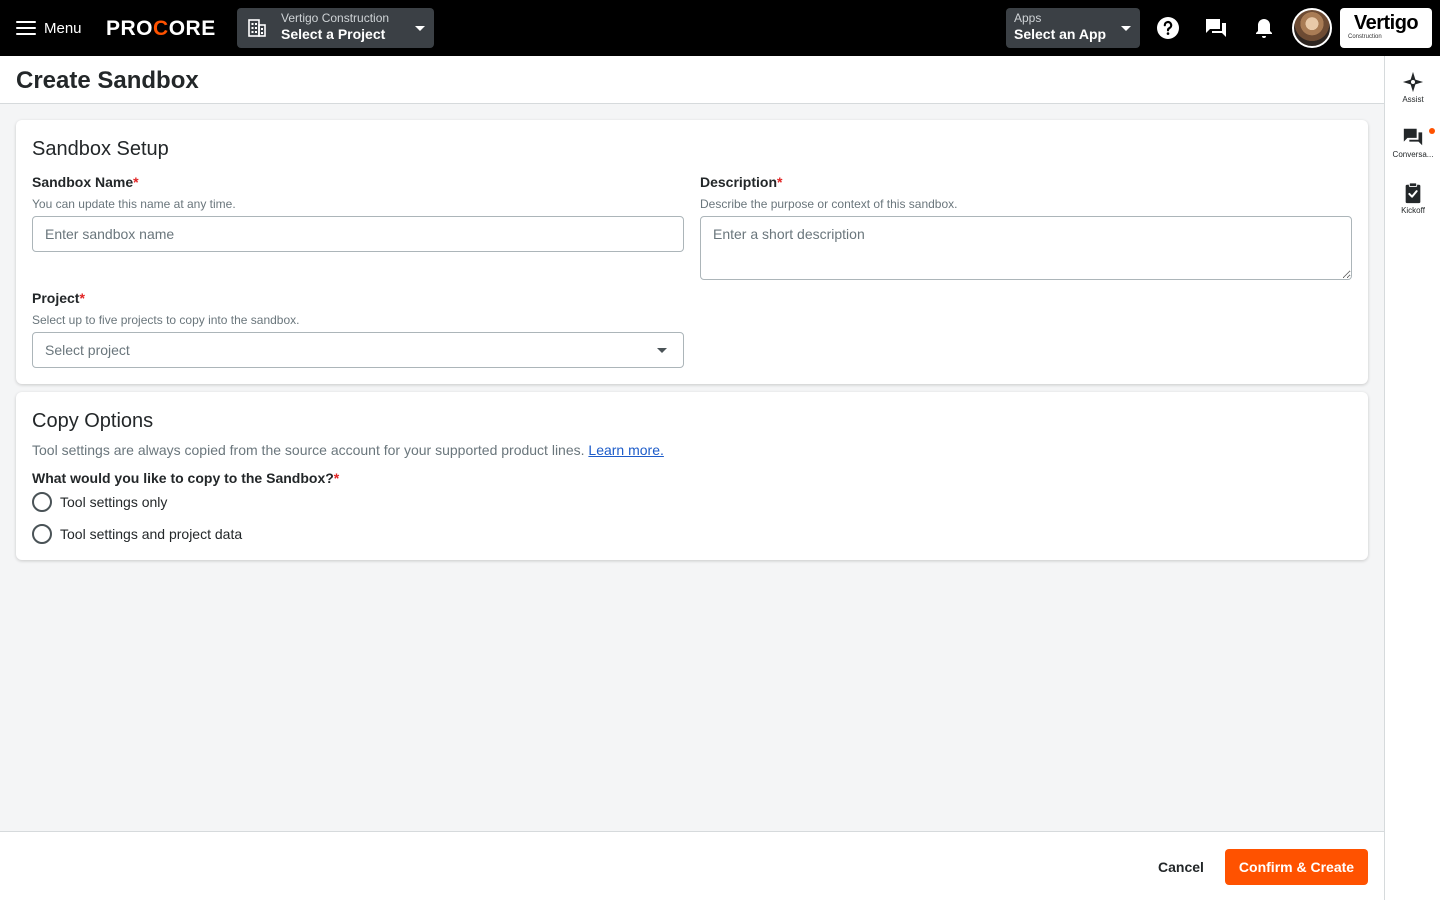 The width and height of the screenshot is (1440, 900). Describe the element at coordinates (114, 502) in the screenshot. I see `radio-label: Tool settings only` at that location.